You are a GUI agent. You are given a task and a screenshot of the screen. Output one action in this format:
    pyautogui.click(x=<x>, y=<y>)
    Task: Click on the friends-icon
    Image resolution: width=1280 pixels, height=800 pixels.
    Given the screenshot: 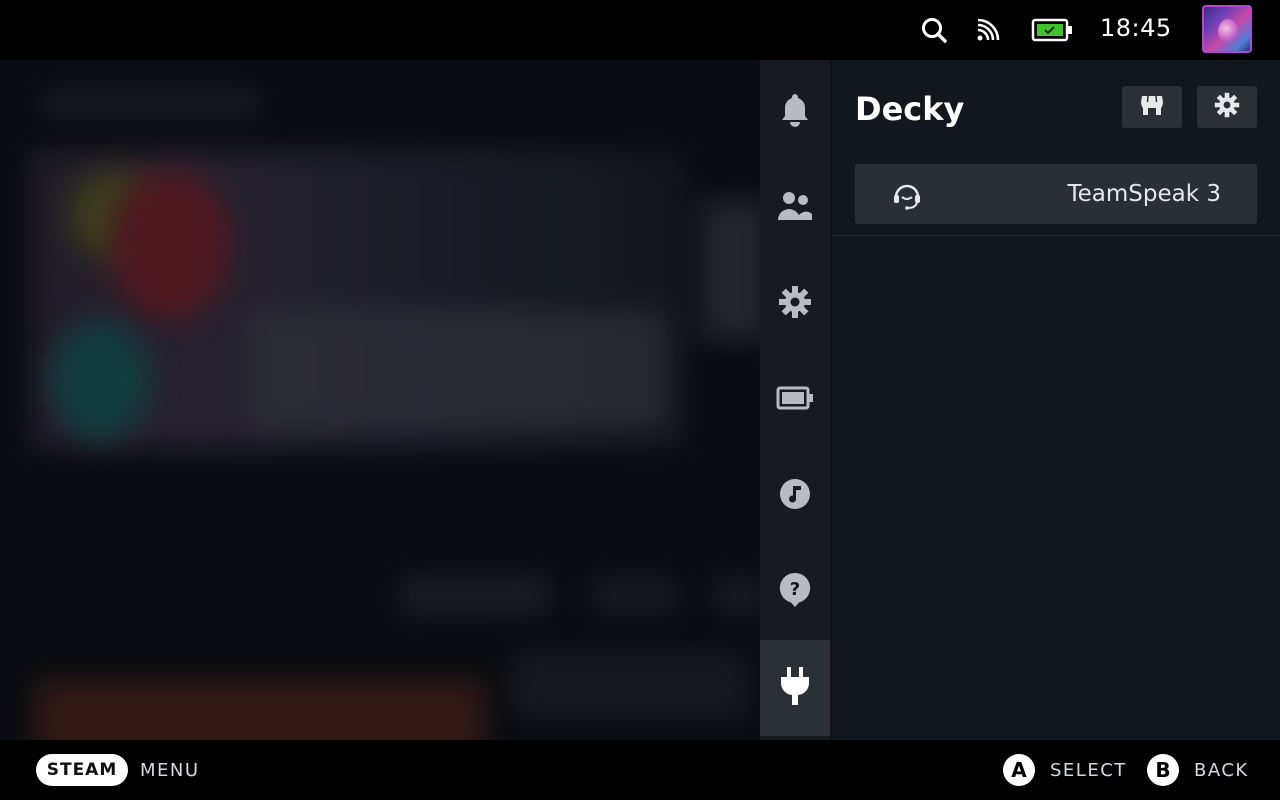 What is the action you would take?
    pyautogui.click(x=795, y=208)
    